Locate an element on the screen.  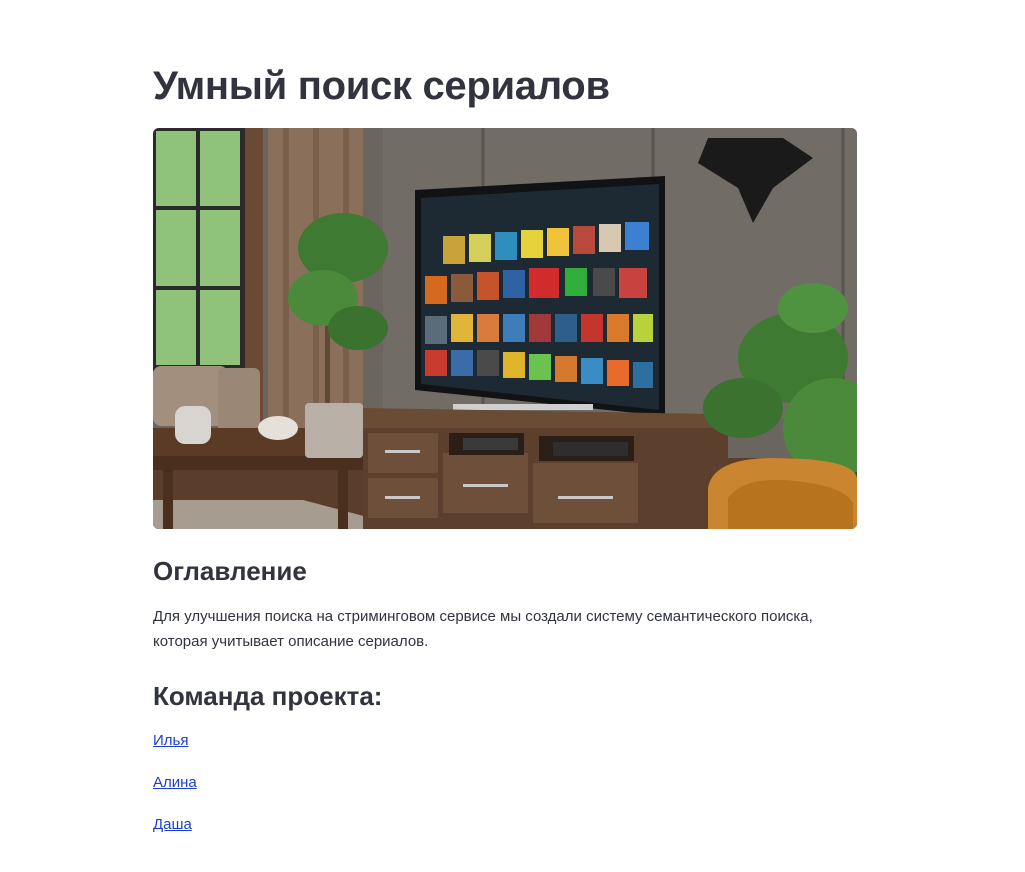
team-member-link-ilya: Илья is located at coordinates (170, 741).